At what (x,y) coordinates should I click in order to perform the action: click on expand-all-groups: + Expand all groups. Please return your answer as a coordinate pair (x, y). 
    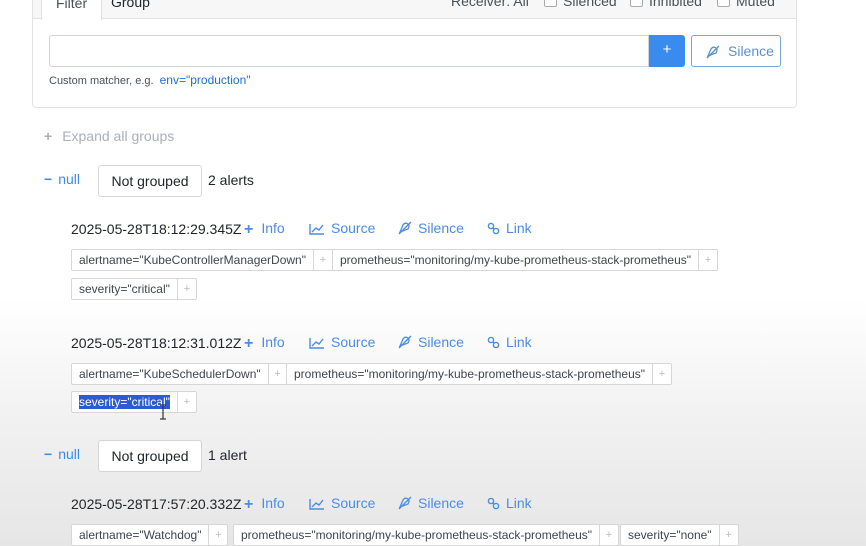
    Looking at the image, I should click on (109, 136).